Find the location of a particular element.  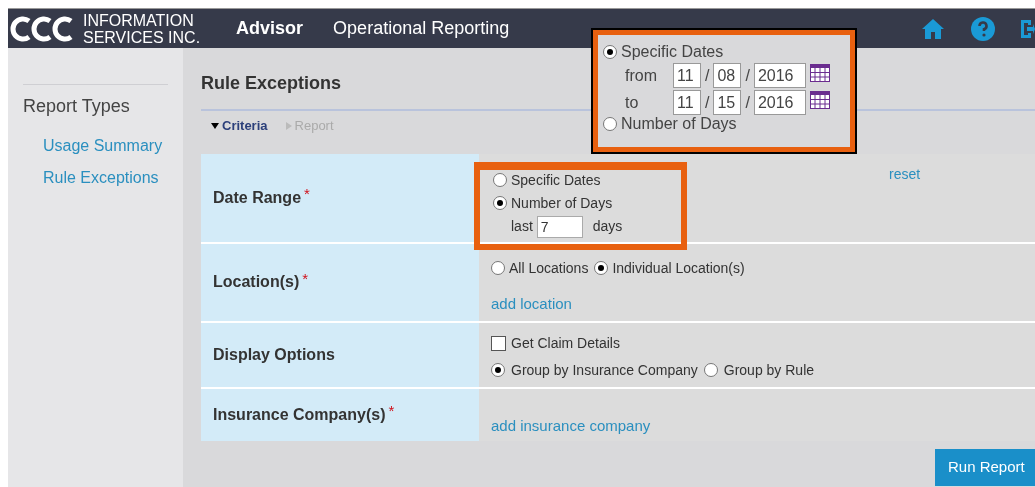

run-report-button: Run Report is located at coordinates (985, 467).